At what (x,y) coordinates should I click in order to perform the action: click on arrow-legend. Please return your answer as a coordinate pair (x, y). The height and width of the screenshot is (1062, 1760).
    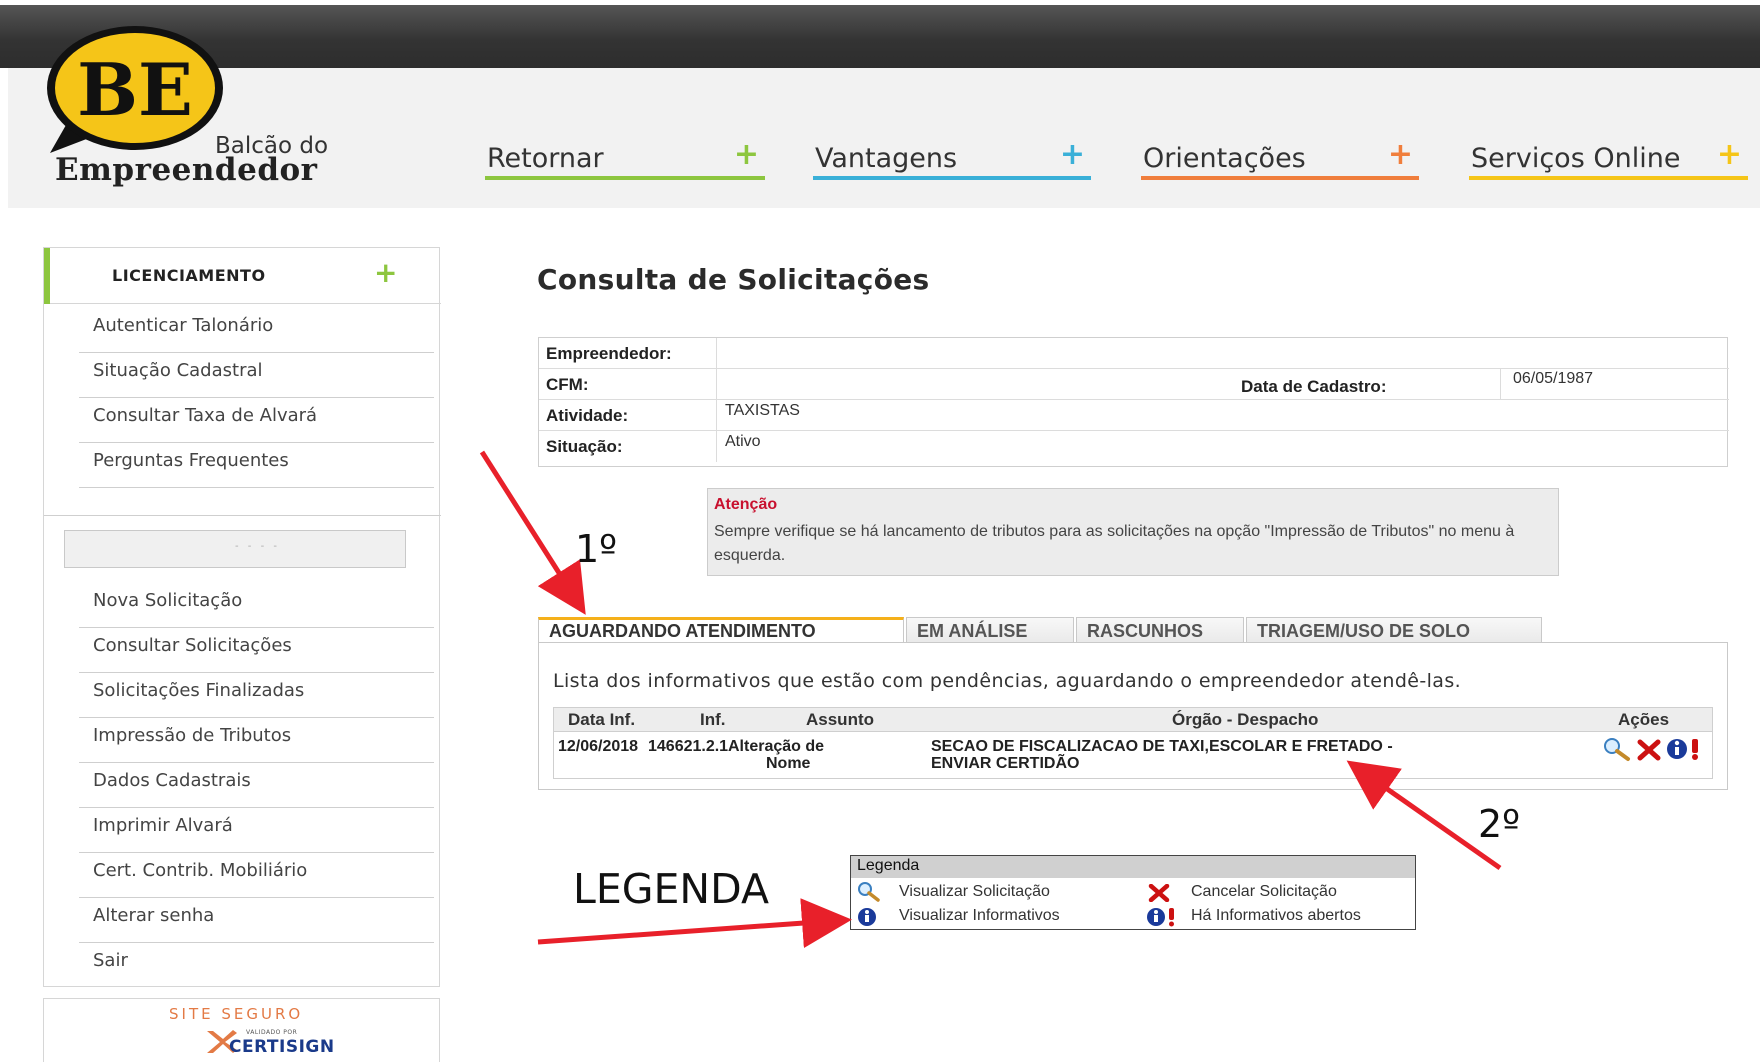
    Looking at the image, I should click on (694, 923).